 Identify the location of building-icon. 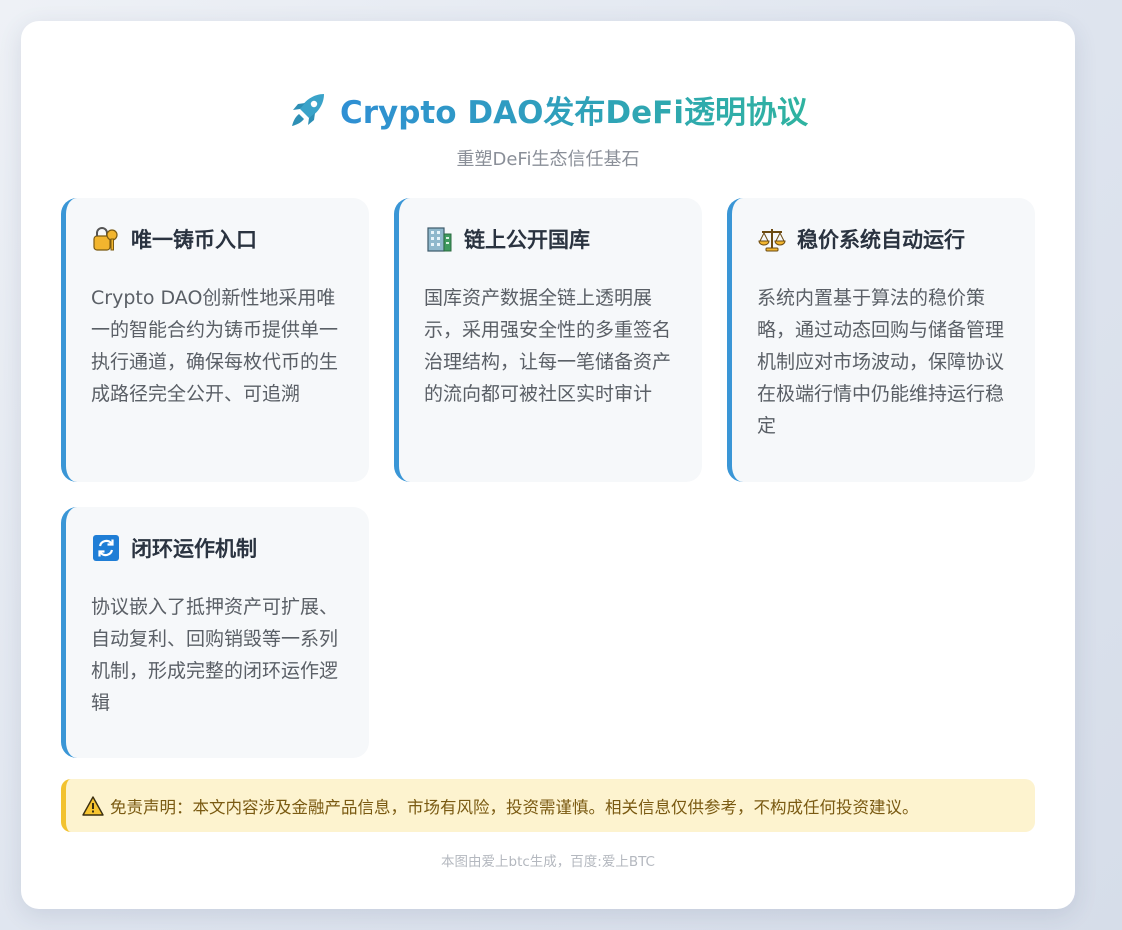
(439, 239).